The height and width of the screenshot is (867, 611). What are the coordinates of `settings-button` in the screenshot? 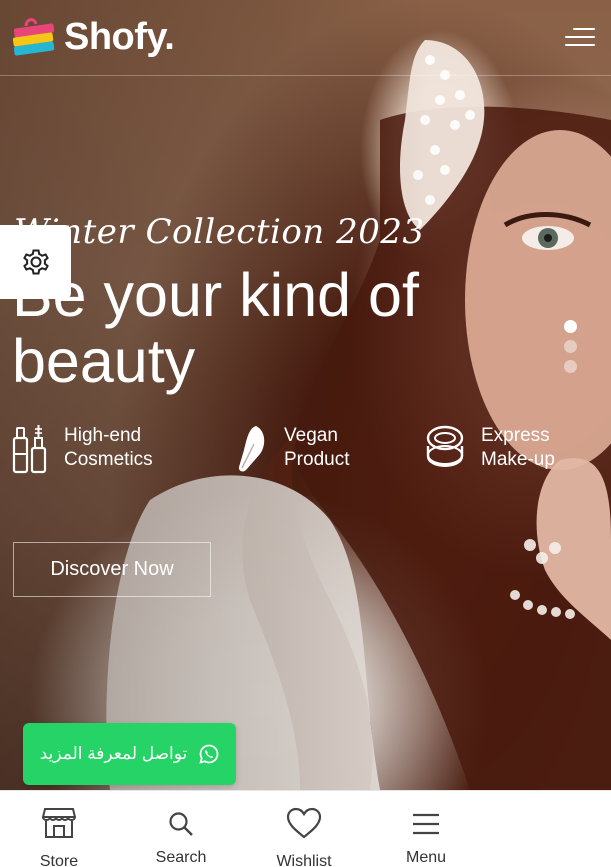 It's located at (35, 262).